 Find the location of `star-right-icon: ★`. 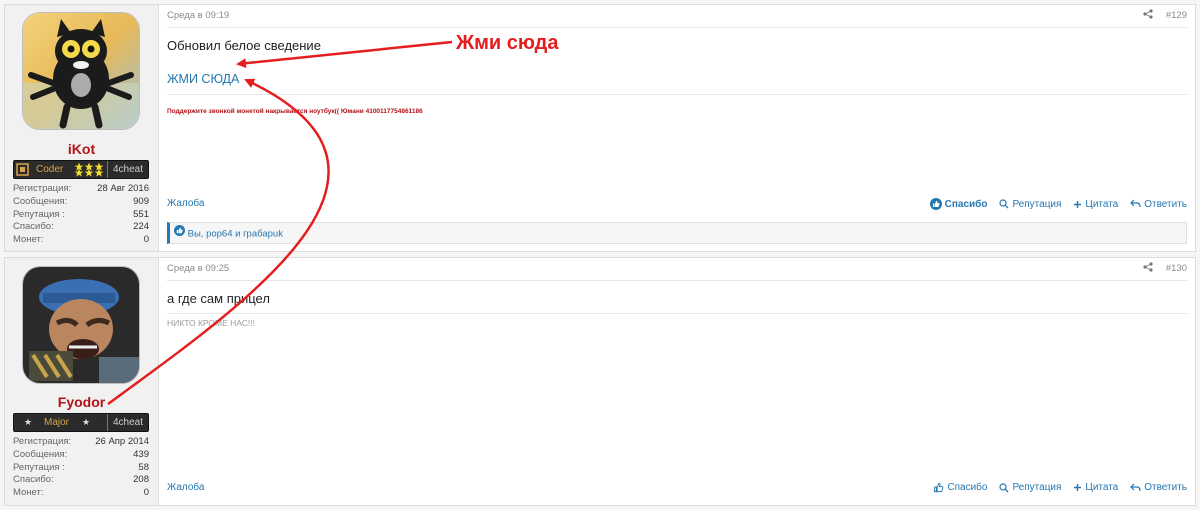

star-right-icon: ★ is located at coordinates (86, 422).